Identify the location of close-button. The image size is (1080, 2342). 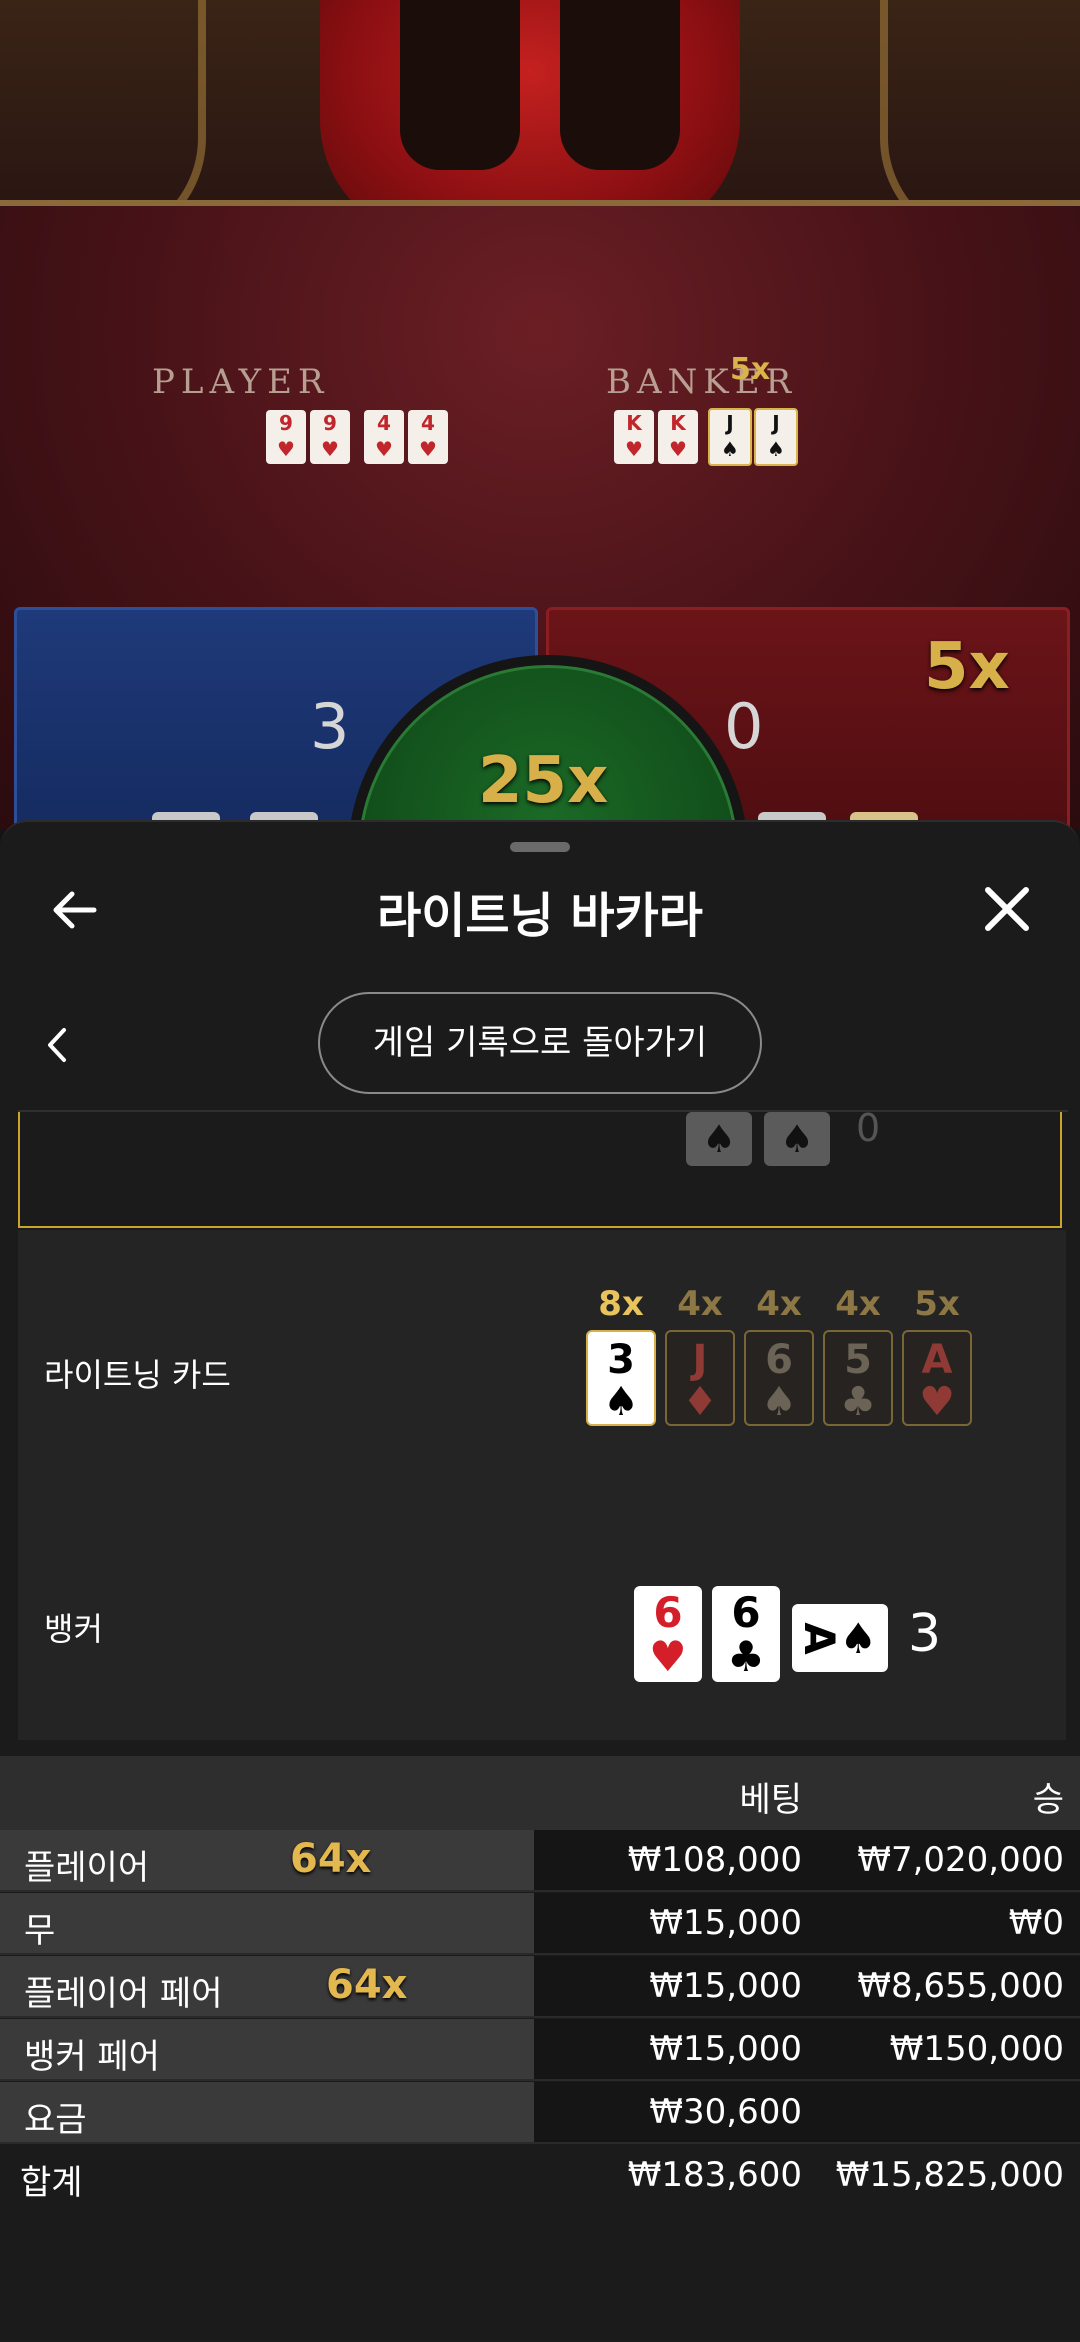
(1007, 909).